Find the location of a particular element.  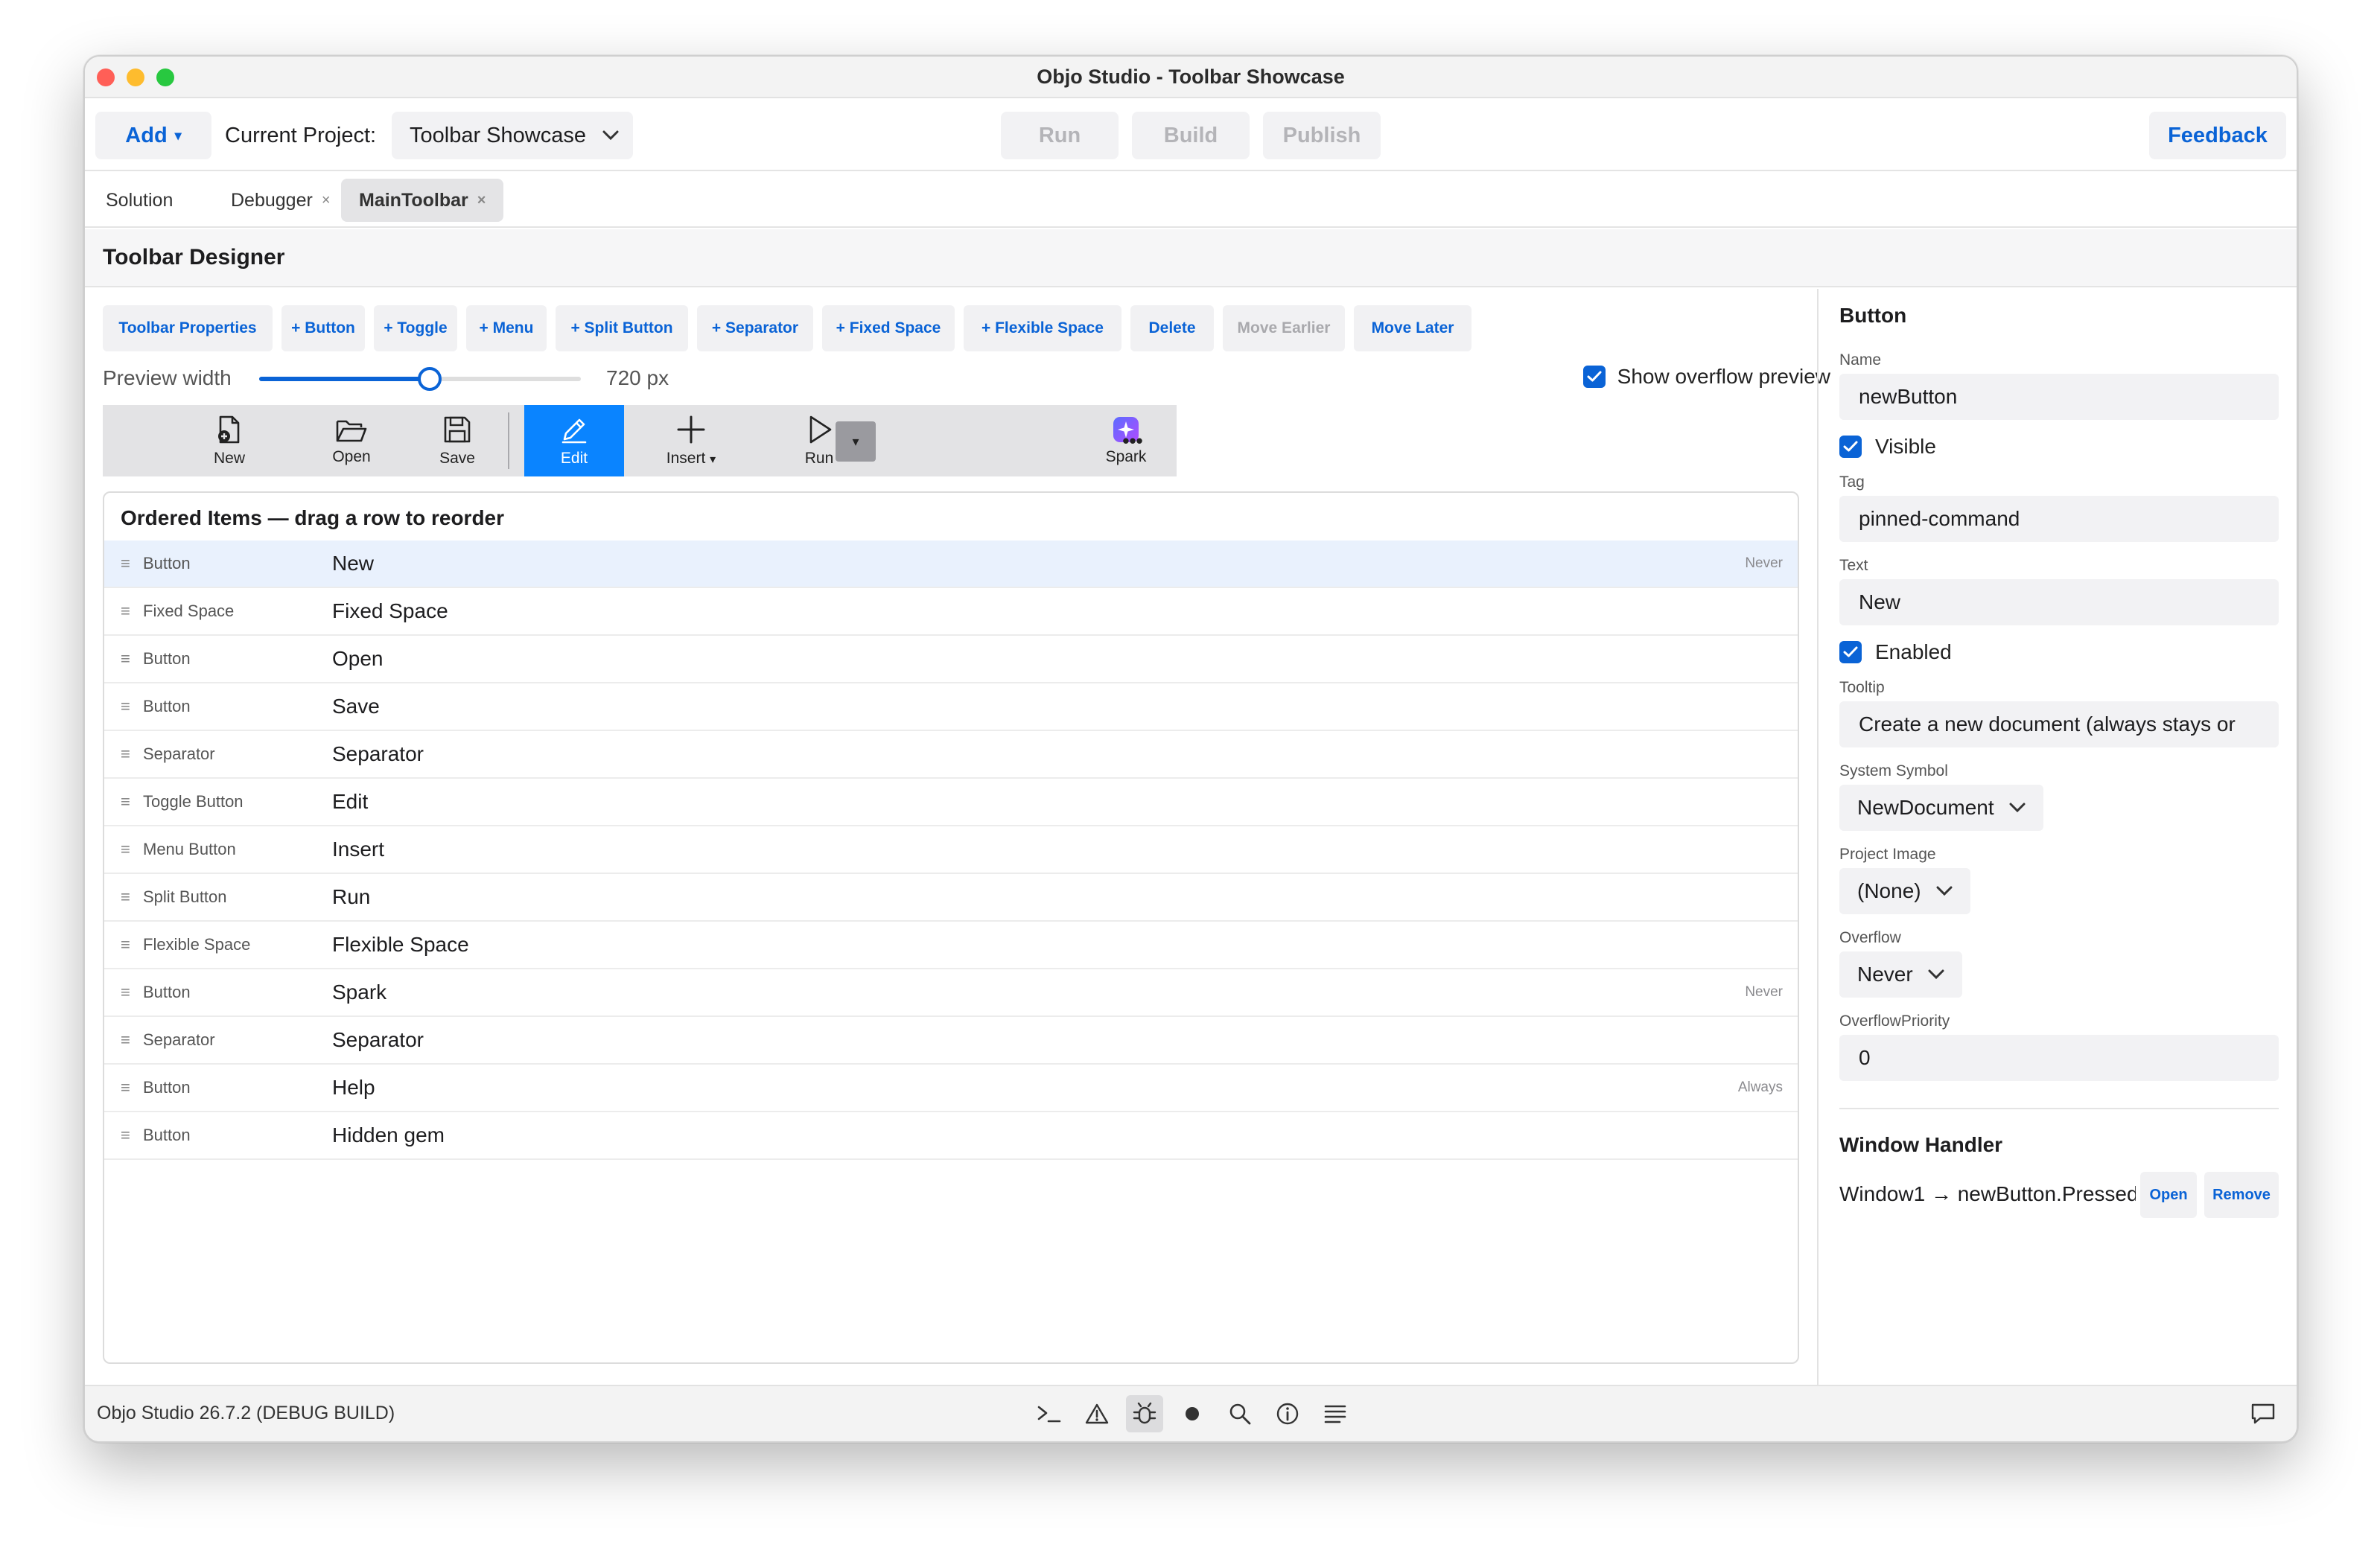

tag-field: pinned-command is located at coordinates (2059, 519).